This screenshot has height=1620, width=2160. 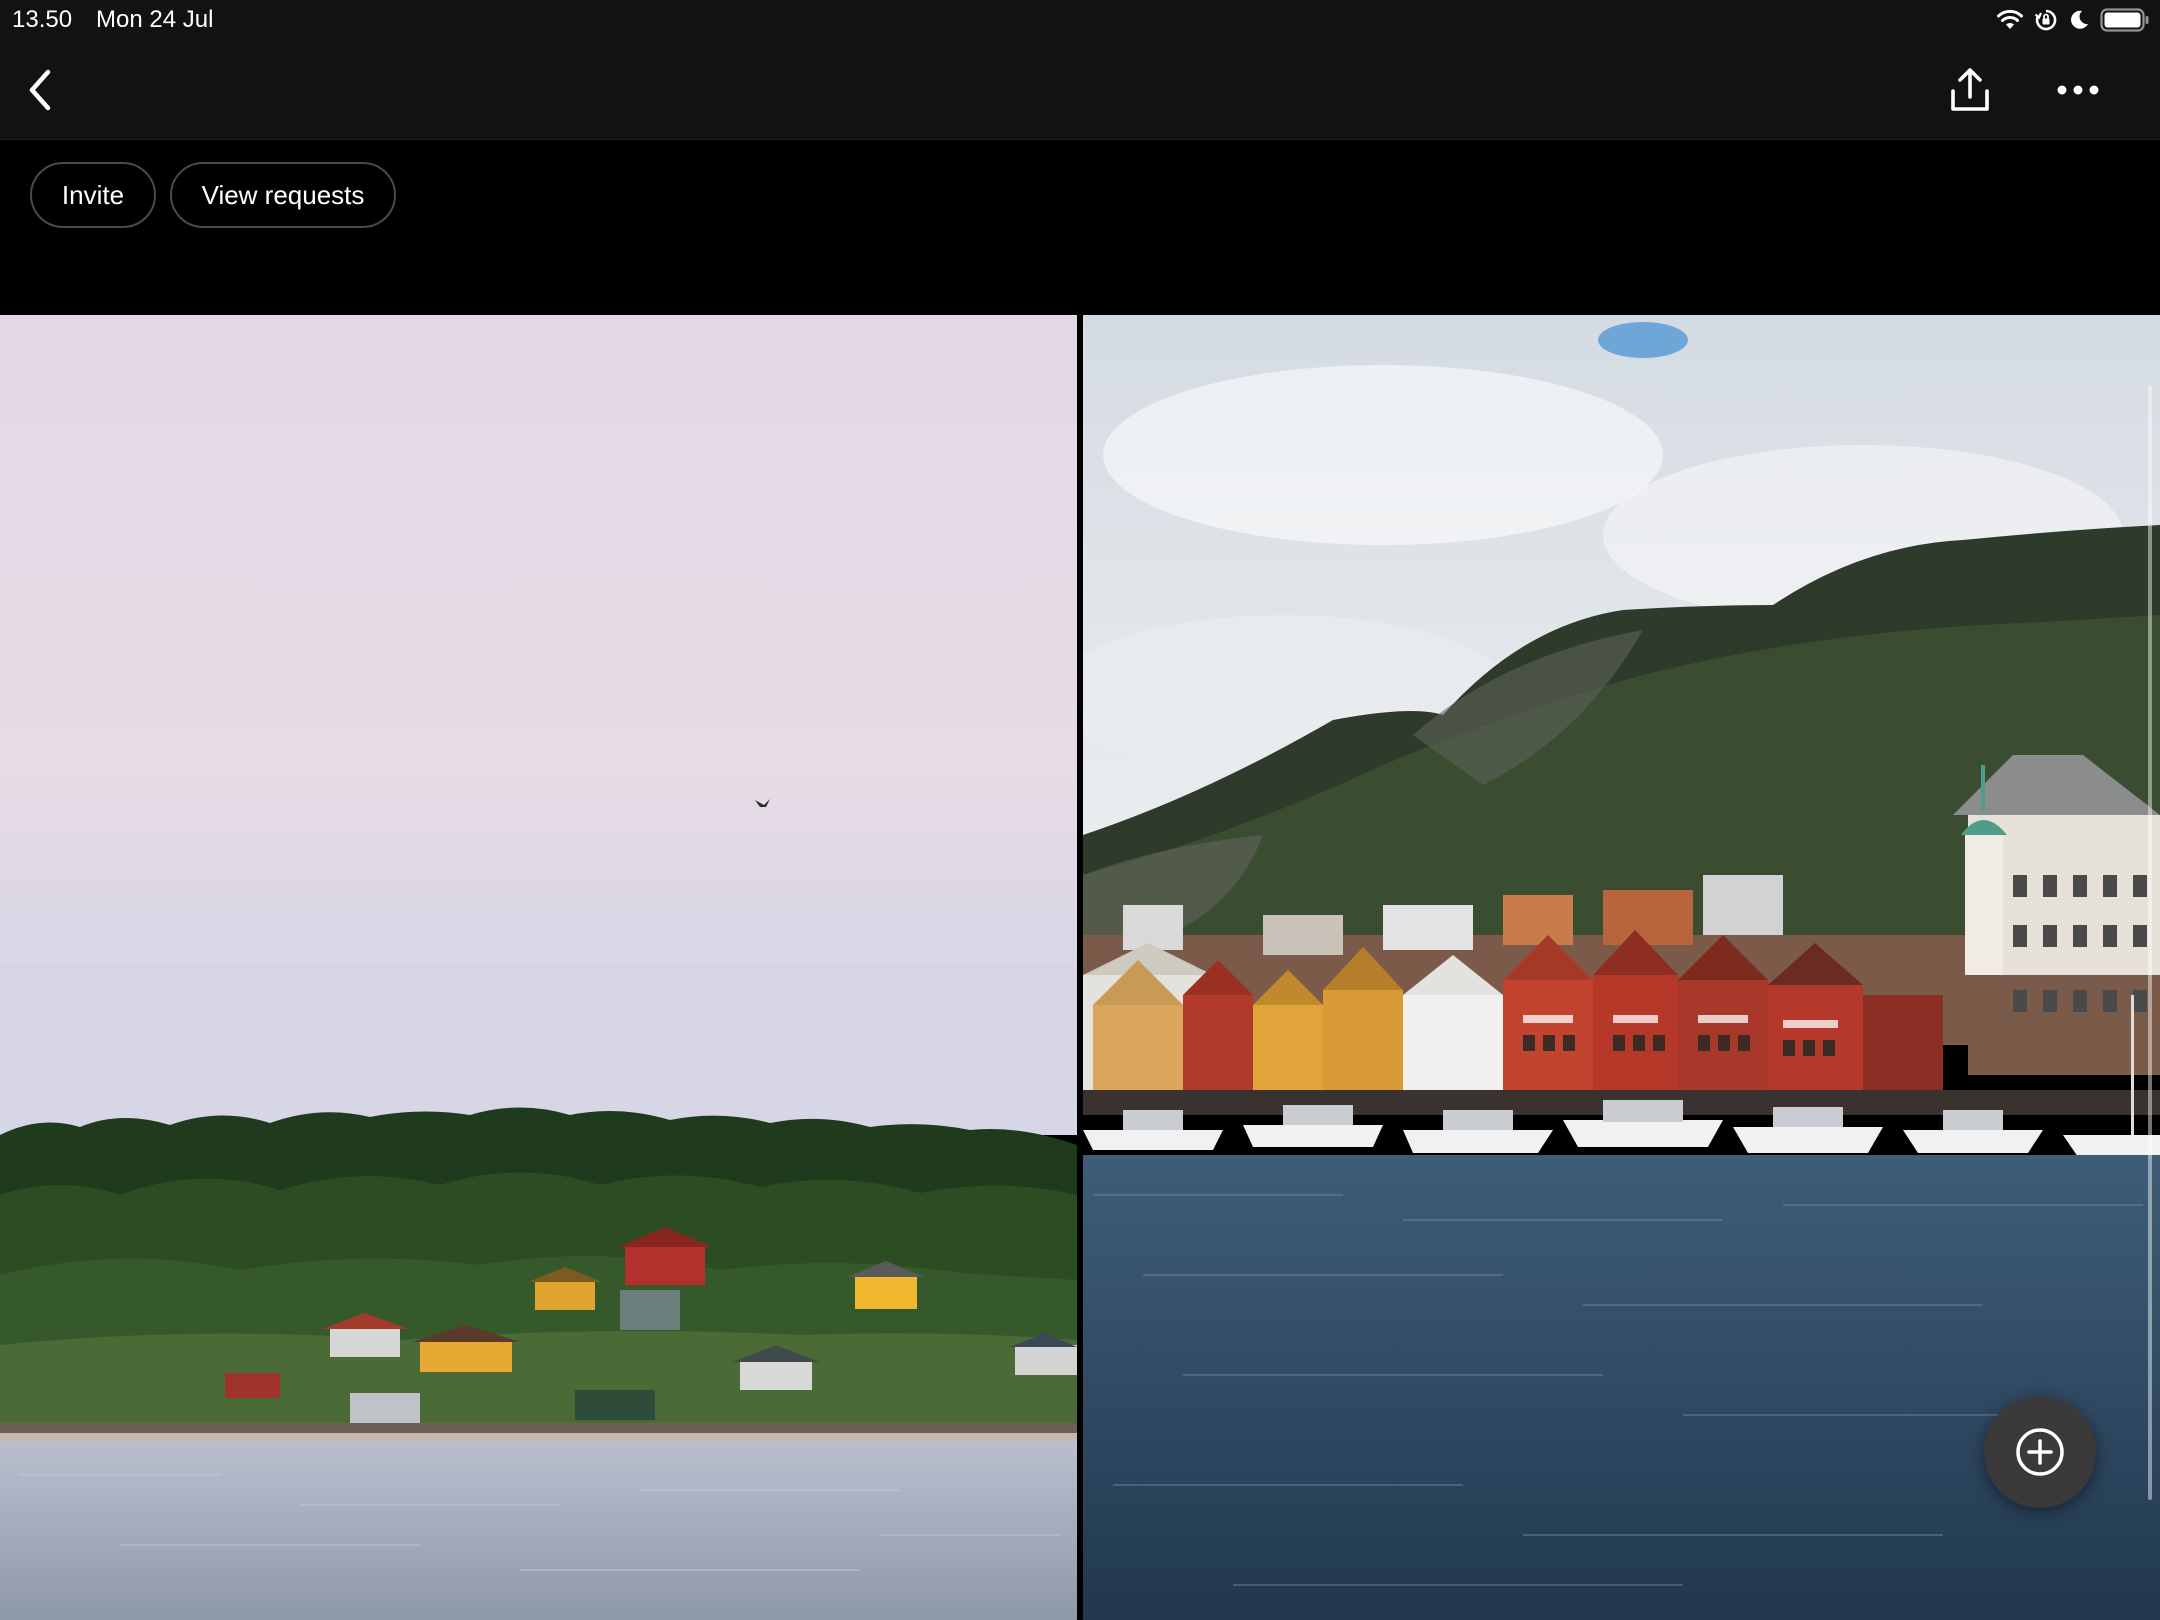 I want to click on battery-icon, so click(x=2125, y=20).